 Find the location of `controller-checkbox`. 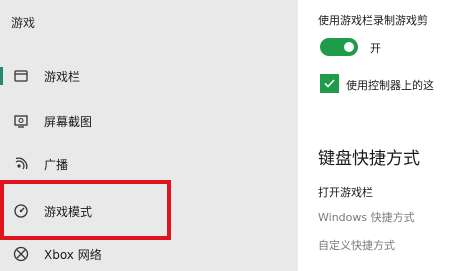

controller-checkbox is located at coordinates (329, 83).